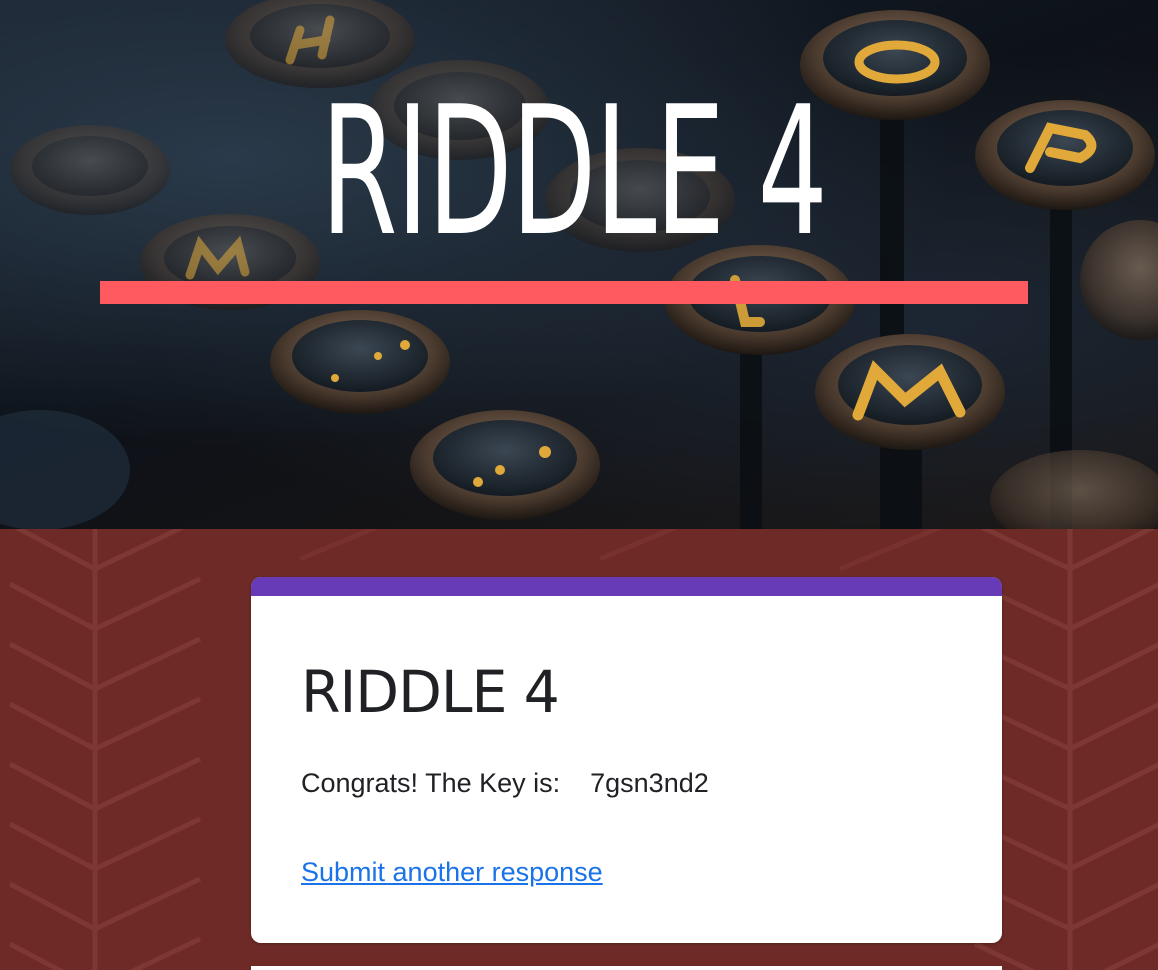  Describe the element at coordinates (574, 171) in the screenshot. I see `banner-title: RIDDLE 4` at that location.